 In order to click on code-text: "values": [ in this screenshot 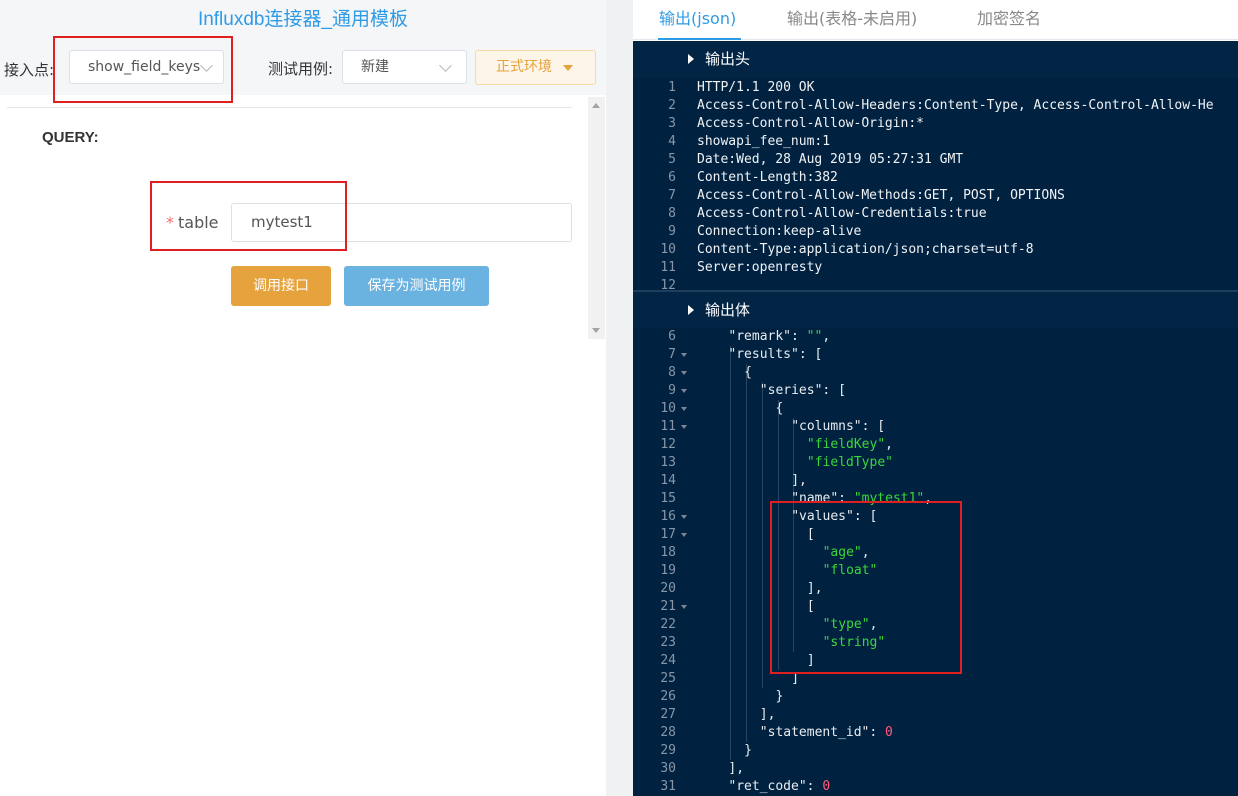, I will do `click(834, 517)`.